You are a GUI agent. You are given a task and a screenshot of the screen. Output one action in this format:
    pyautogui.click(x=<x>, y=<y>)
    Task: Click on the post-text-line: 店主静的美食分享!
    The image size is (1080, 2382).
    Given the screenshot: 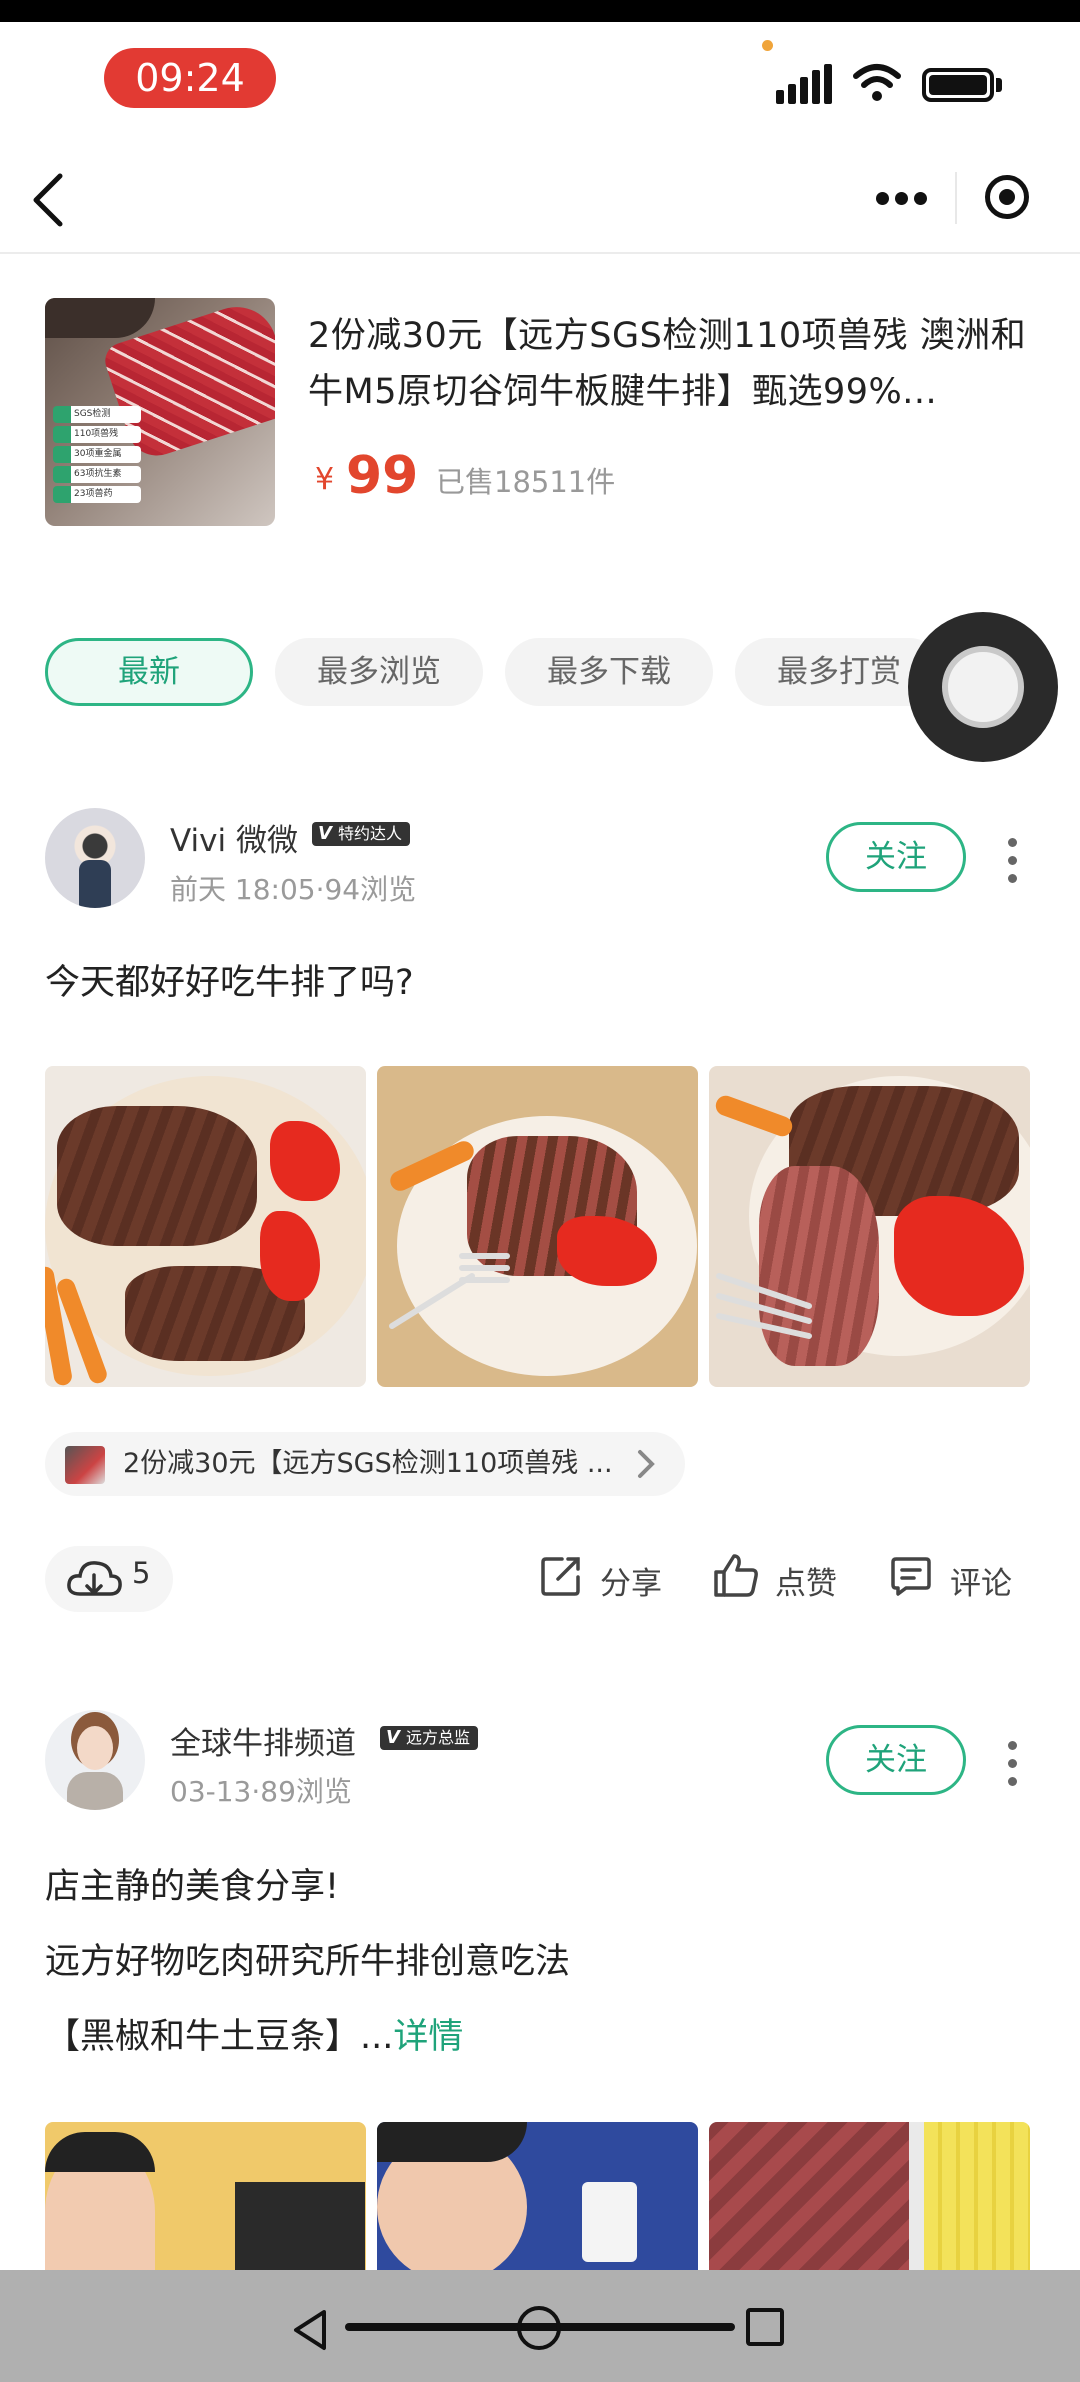 What is the action you would take?
    pyautogui.click(x=192, y=1887)
    